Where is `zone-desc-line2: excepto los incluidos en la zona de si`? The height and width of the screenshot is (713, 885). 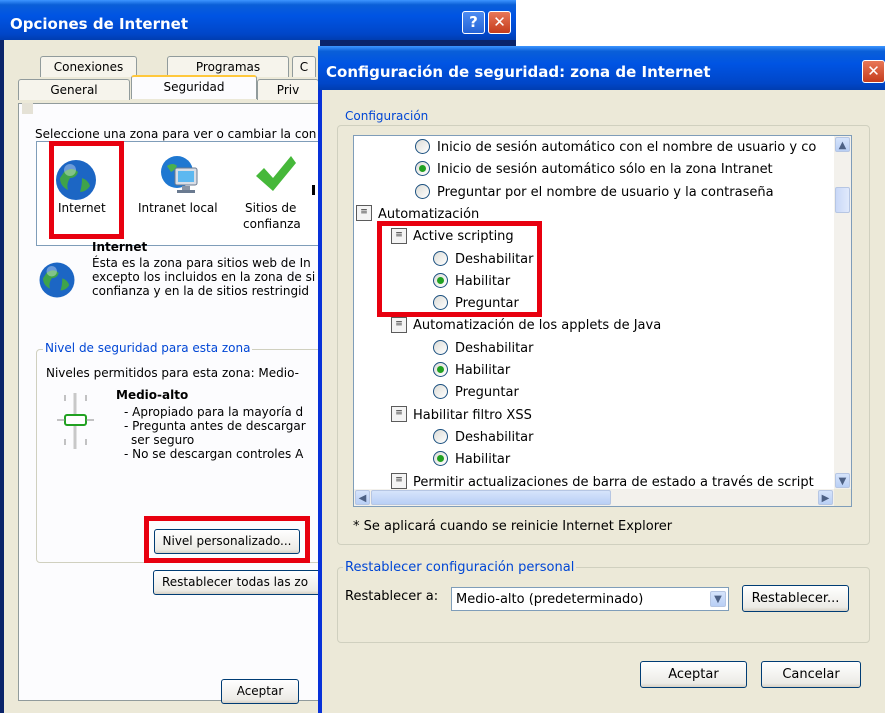 zone-desc-line2: excepto los incluidos en la zona de si is located at coordinates (204, 277).